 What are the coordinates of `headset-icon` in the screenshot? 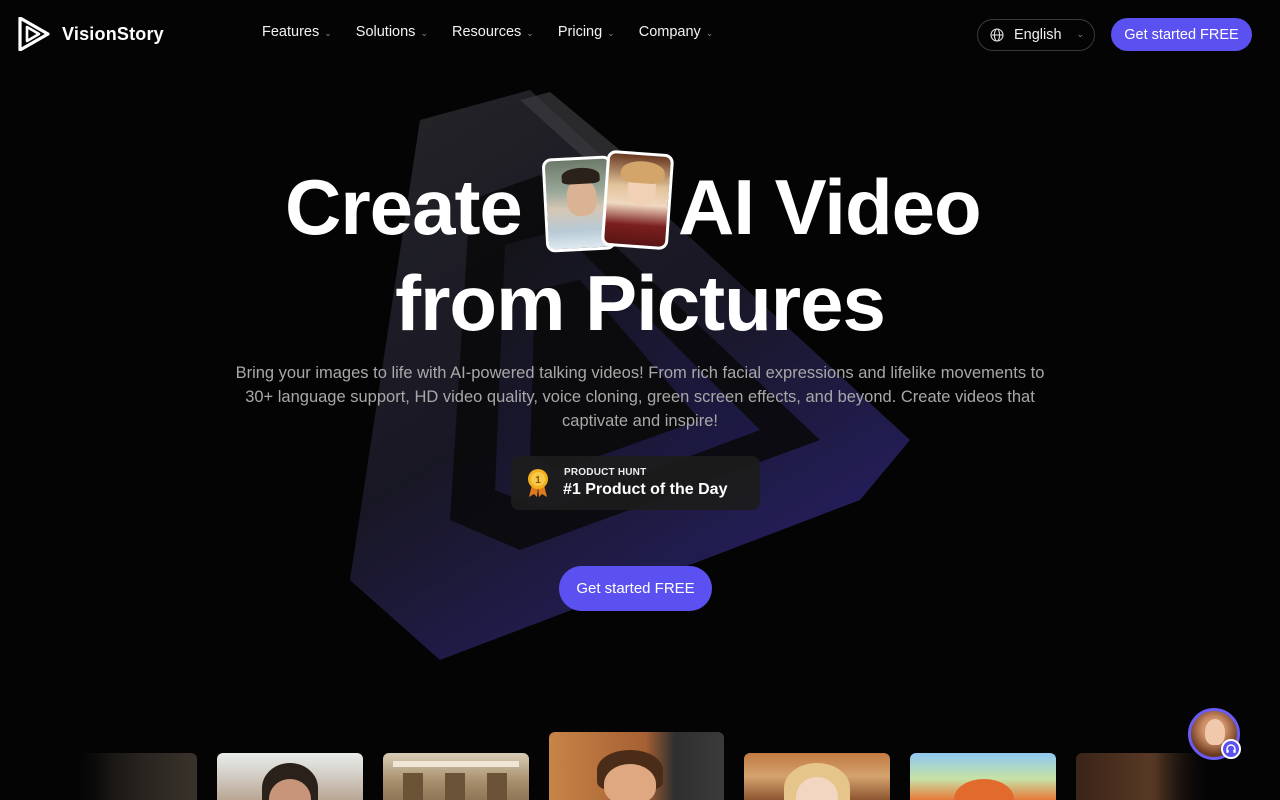 It's located at (1231, 749).